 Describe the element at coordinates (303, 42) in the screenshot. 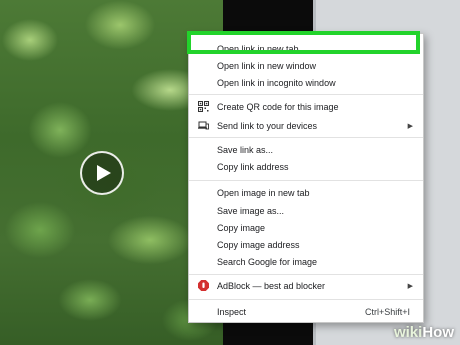

I see `highlight-box` at that location.